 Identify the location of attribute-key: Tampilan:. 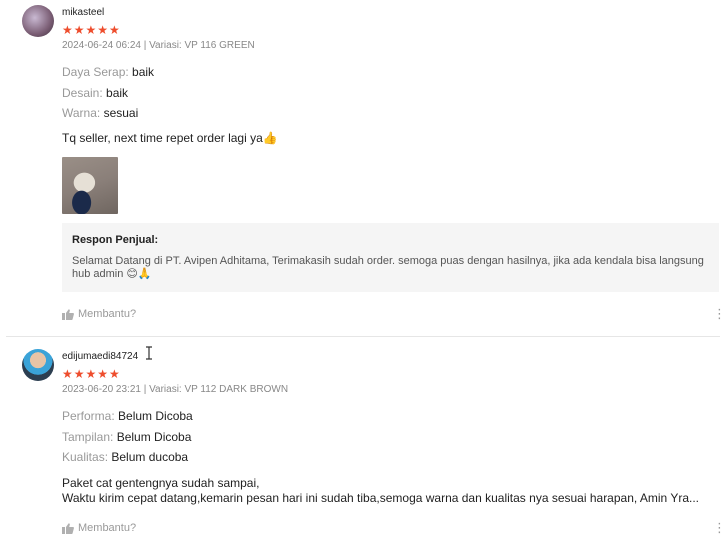
(88, 437).